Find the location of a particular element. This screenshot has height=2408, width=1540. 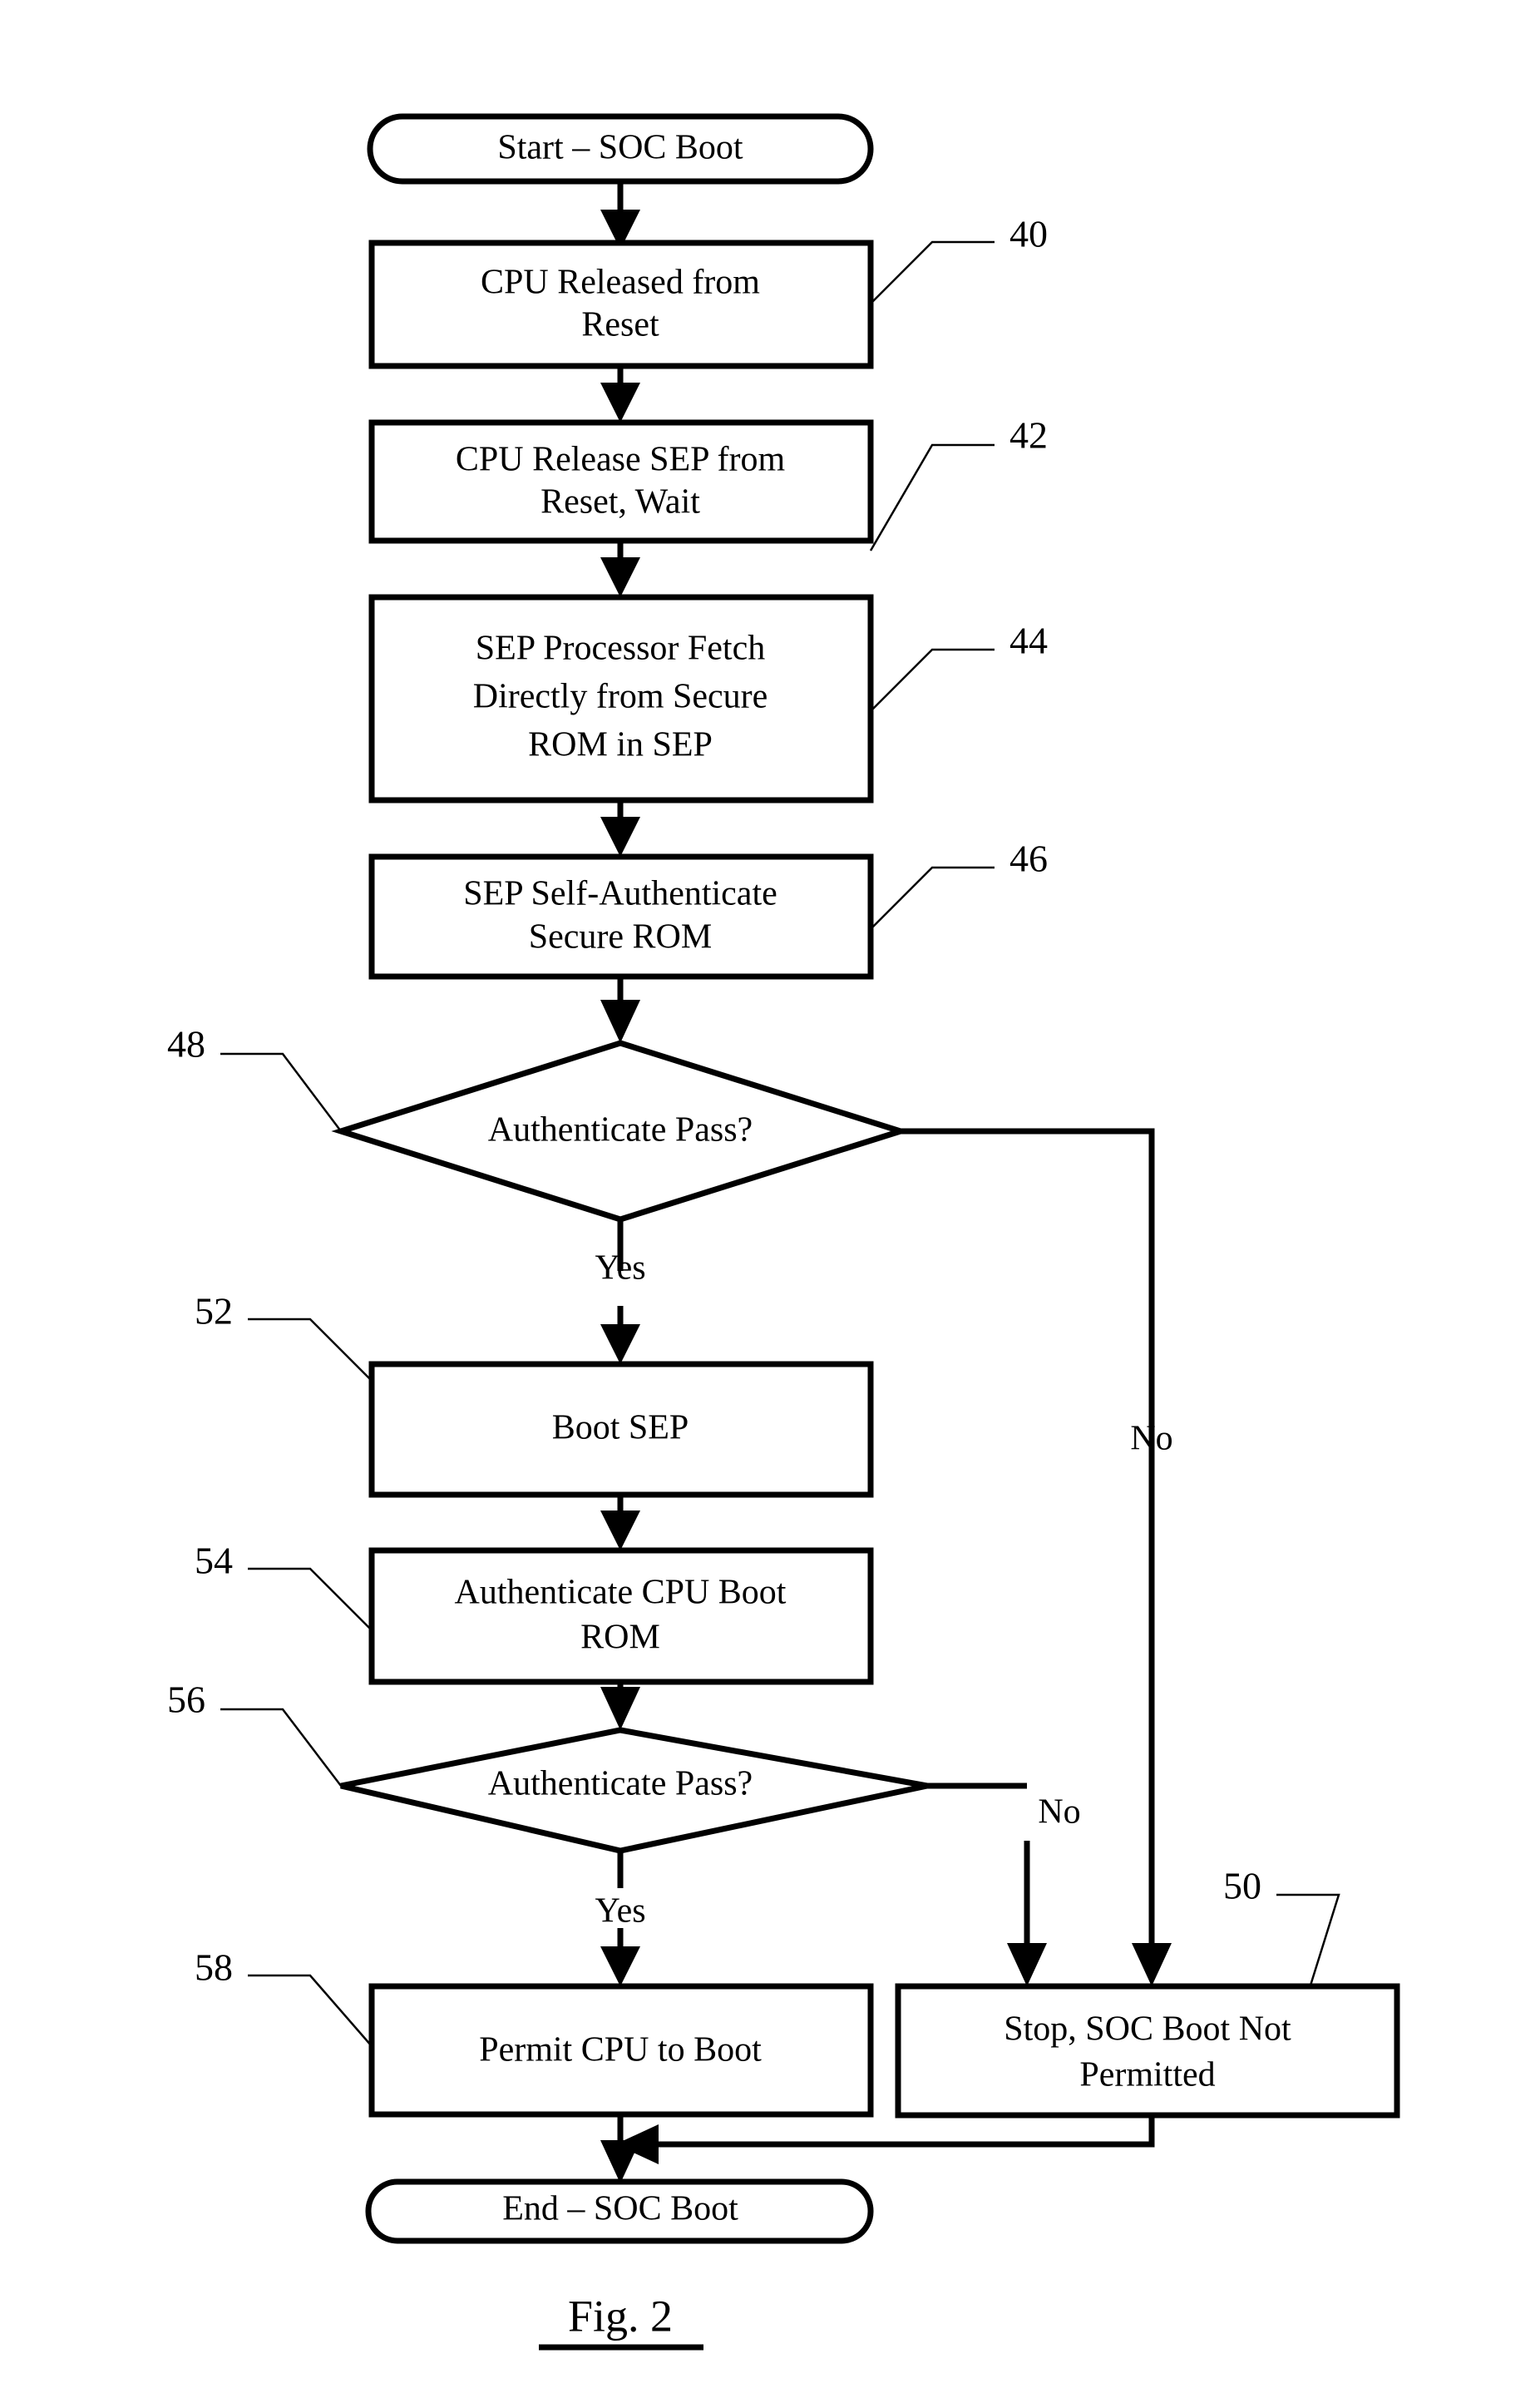

branch-label-yes-2: Yes is located at coordinates (620, 1911).